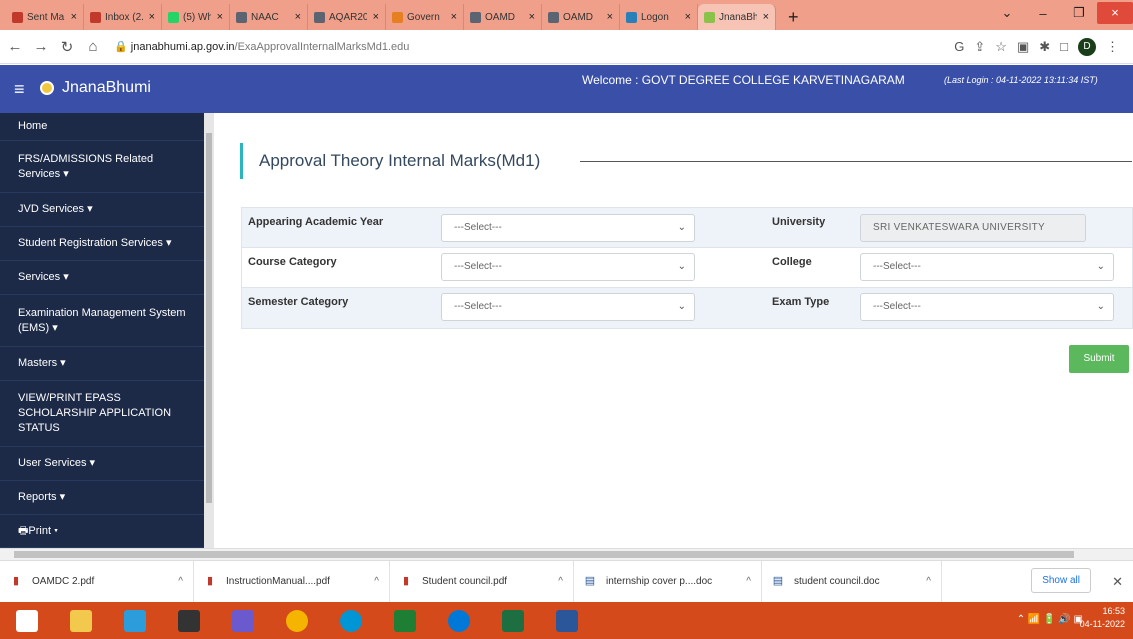 The image size is (1133, 639). I want to click on tab-search-icon: ⌄, so click(1007, 13).